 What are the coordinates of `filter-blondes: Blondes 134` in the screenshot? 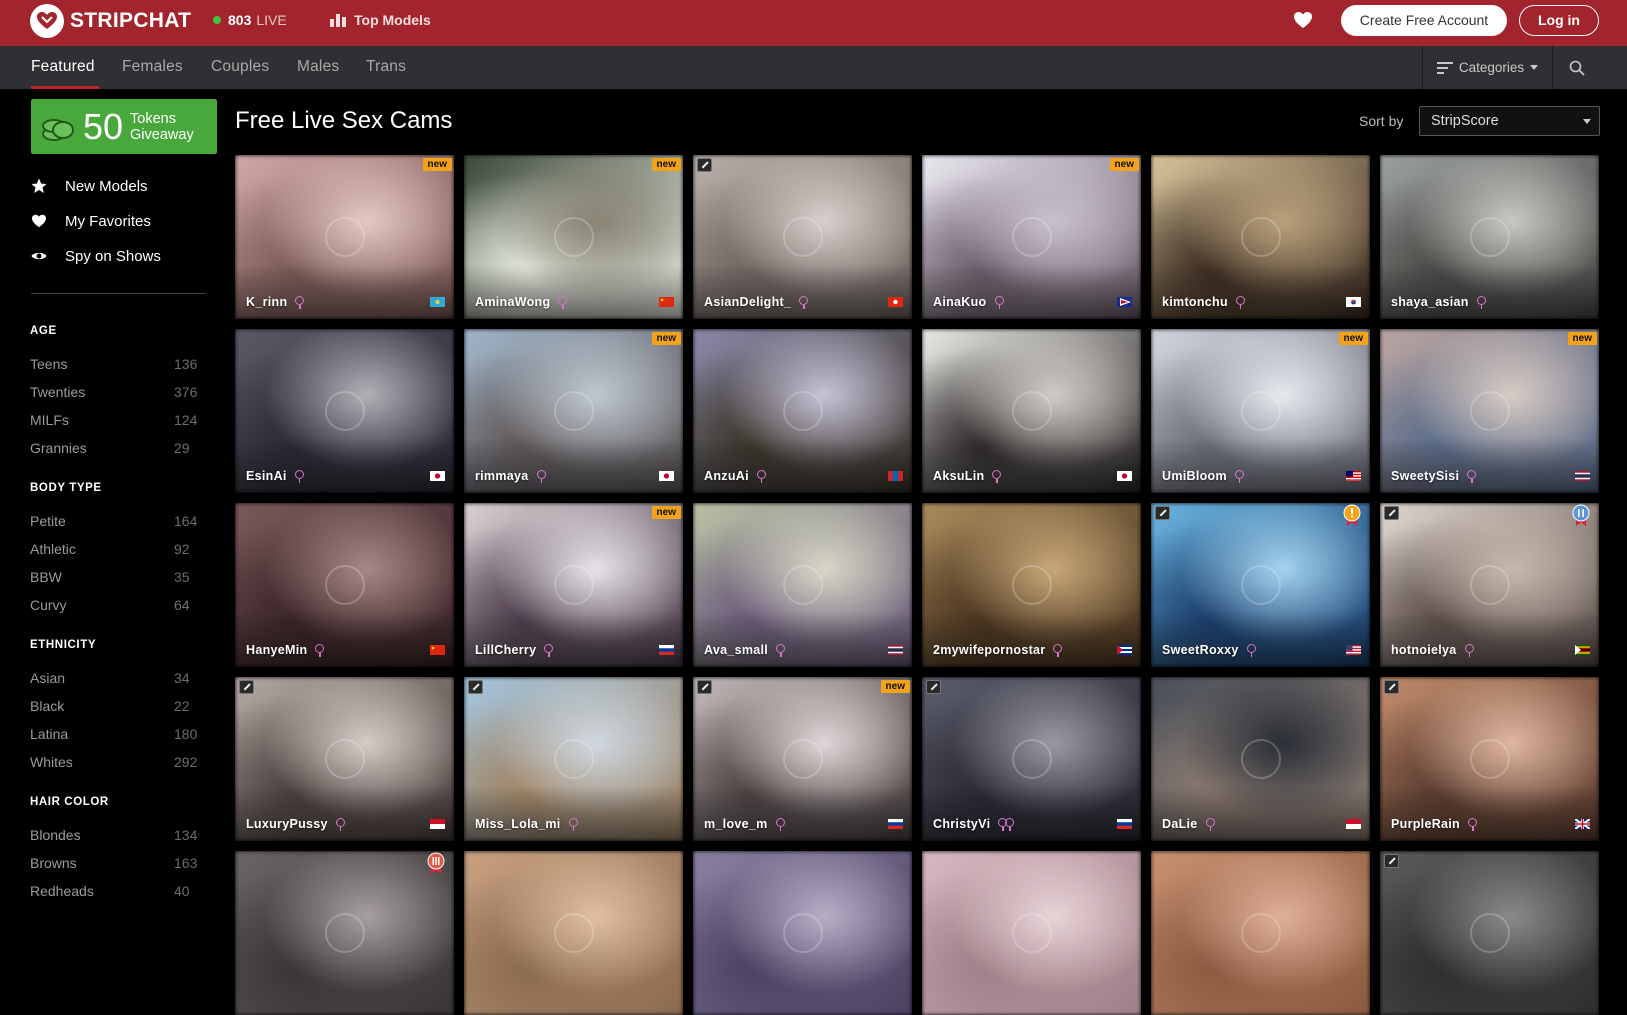 It's located at (114, 835).